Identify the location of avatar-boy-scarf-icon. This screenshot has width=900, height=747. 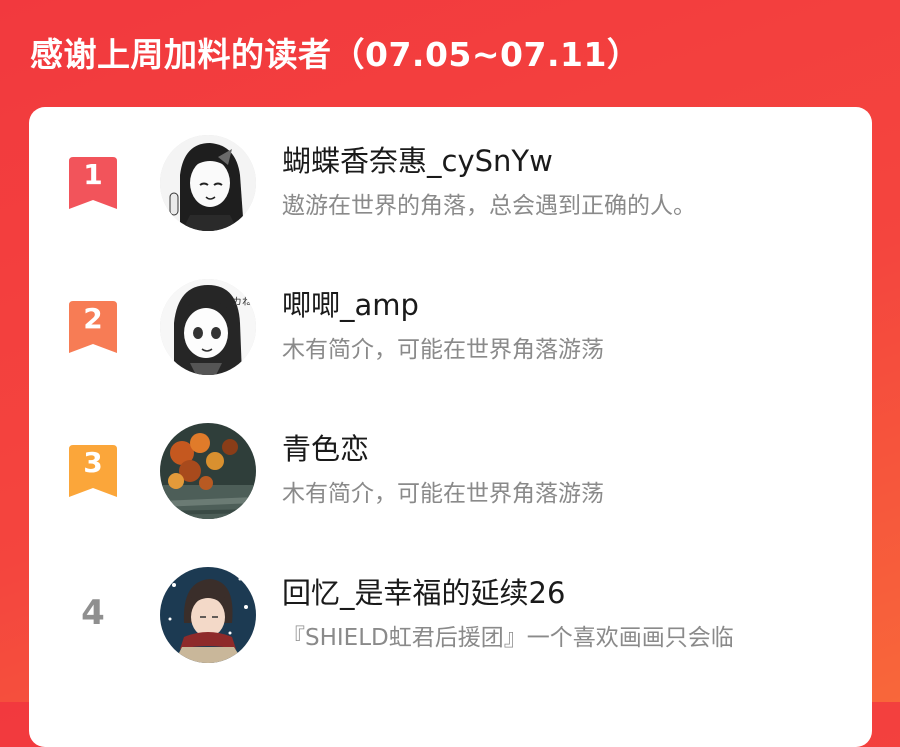
(208, 615).